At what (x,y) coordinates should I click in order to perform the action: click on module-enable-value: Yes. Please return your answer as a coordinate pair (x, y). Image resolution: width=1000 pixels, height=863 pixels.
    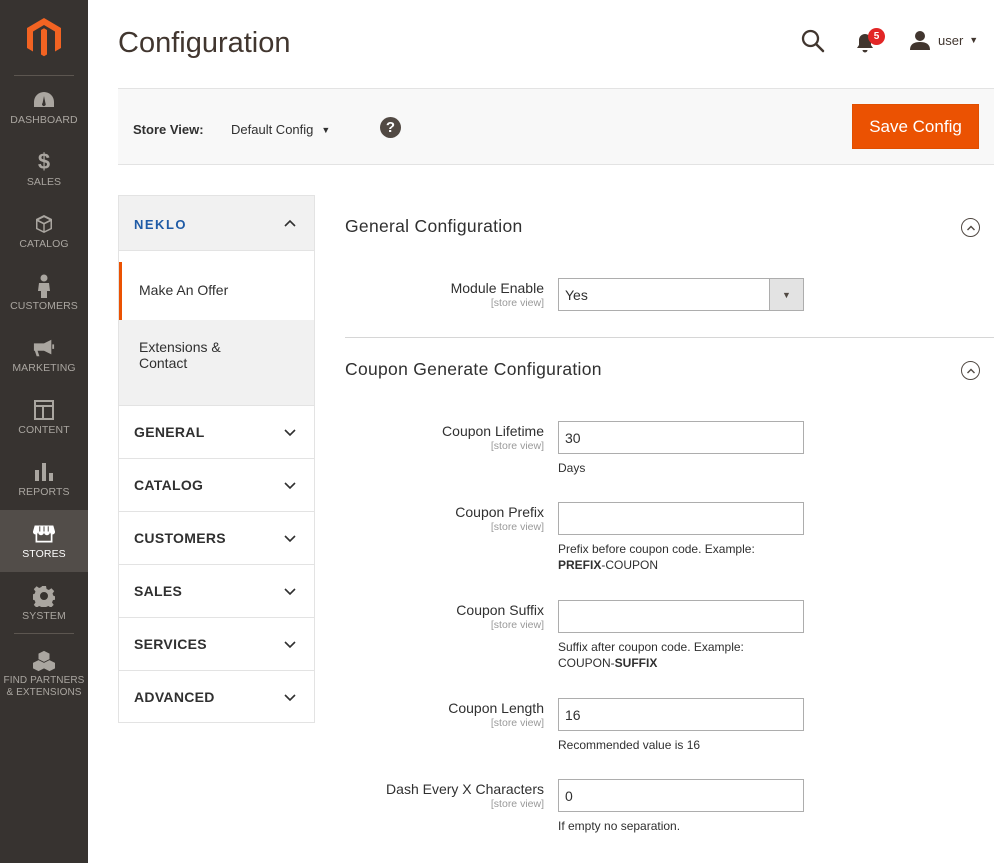
    Looking at the image, I should click on (576, 295).